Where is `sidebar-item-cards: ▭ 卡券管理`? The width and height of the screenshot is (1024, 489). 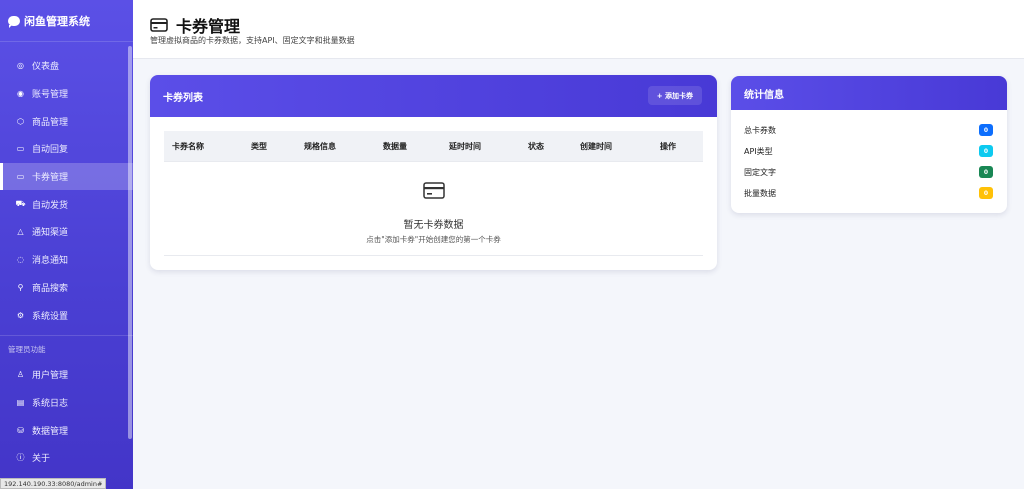
sidebar-item-cards: ▭ 卡券管理 is located at coordinates (66, 176).